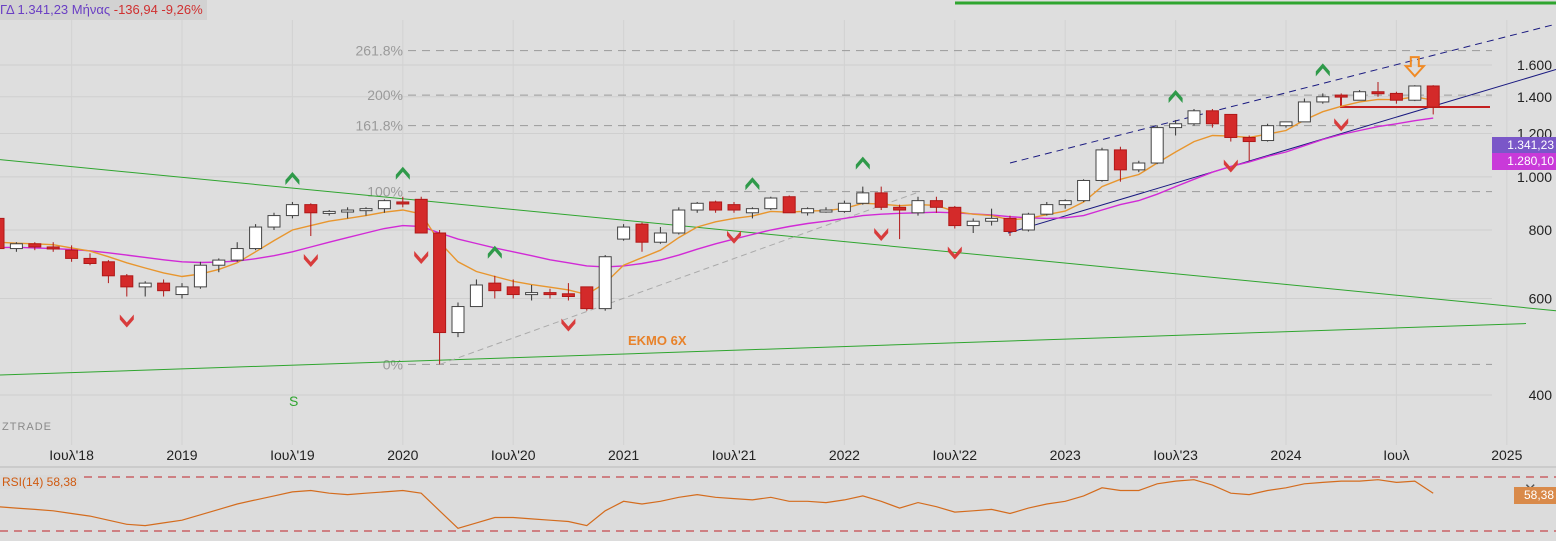 This screenshot has height=541, width=1556. Describe the element at coordinates (158, 9) in the screenshot. I see `change-label: -136,94 -9,26%` at that location.